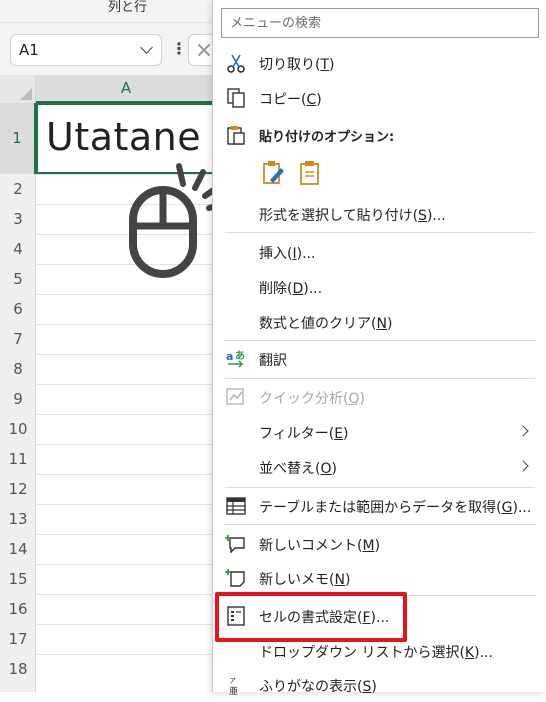  Describe the element at coordinates (236, 506) in the screenshot. I see `table-icon` at that location.